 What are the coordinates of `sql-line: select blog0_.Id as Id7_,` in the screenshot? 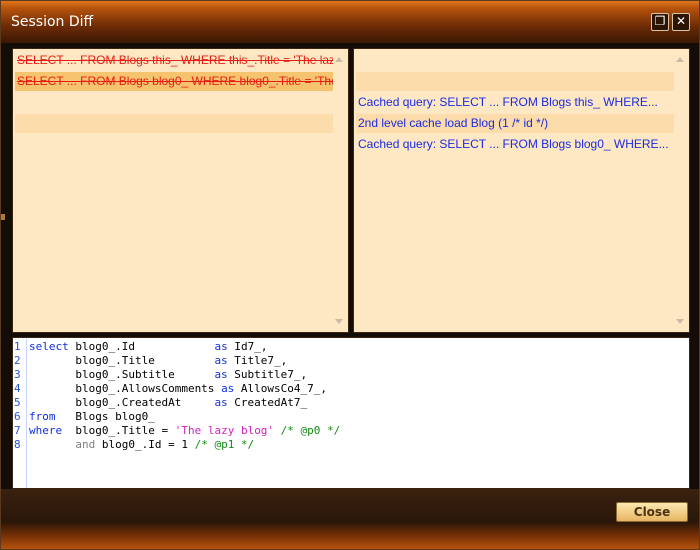 It's located at (184, 347).